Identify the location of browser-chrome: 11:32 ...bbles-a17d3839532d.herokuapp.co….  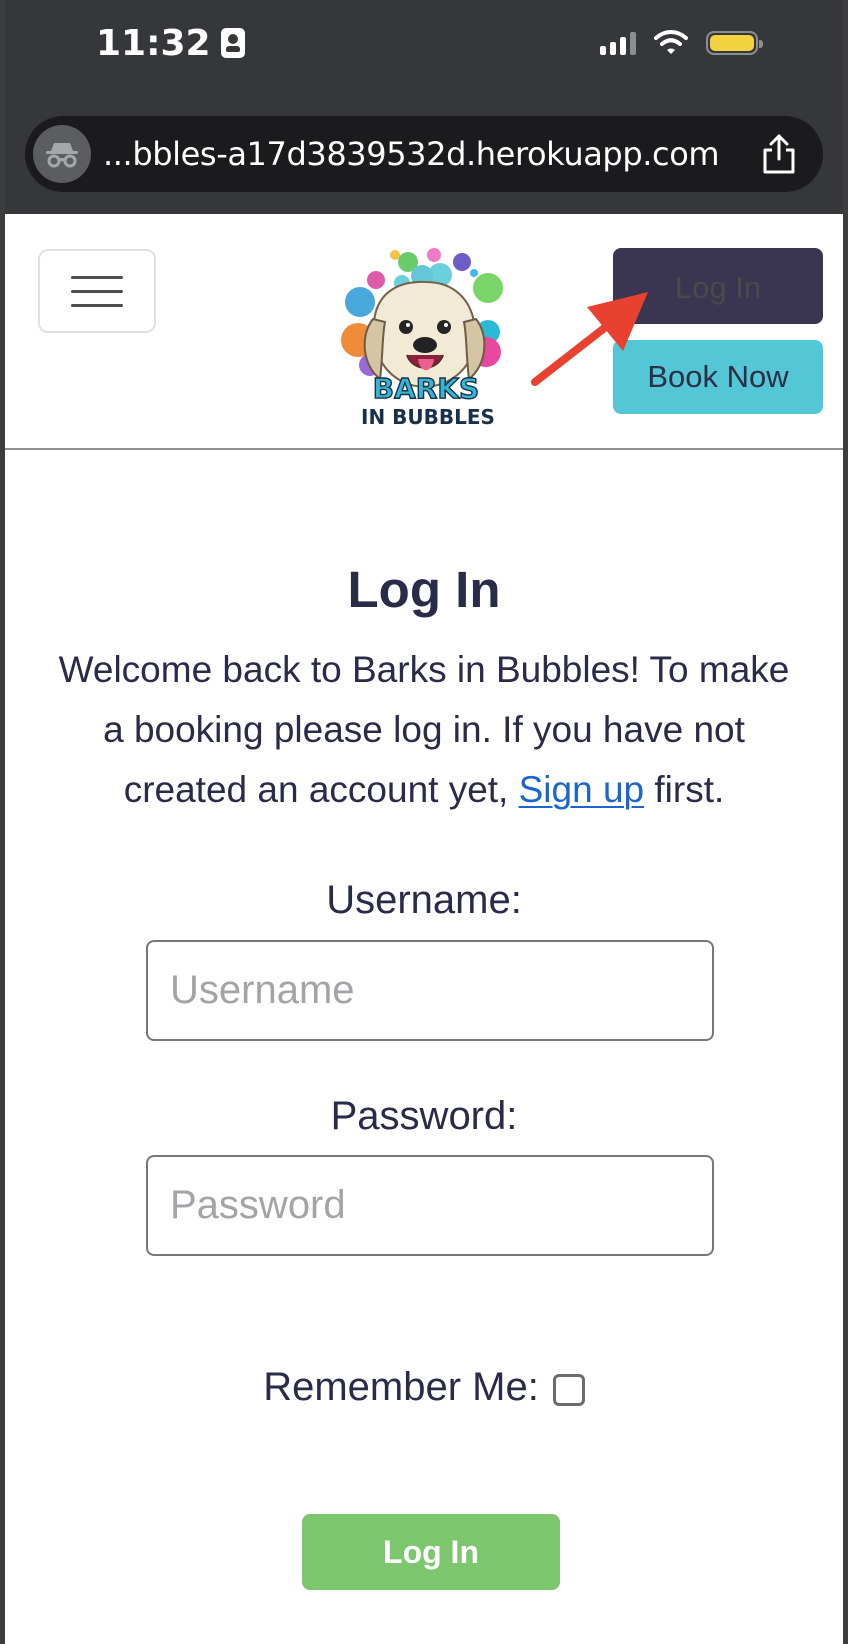
(424, 107).